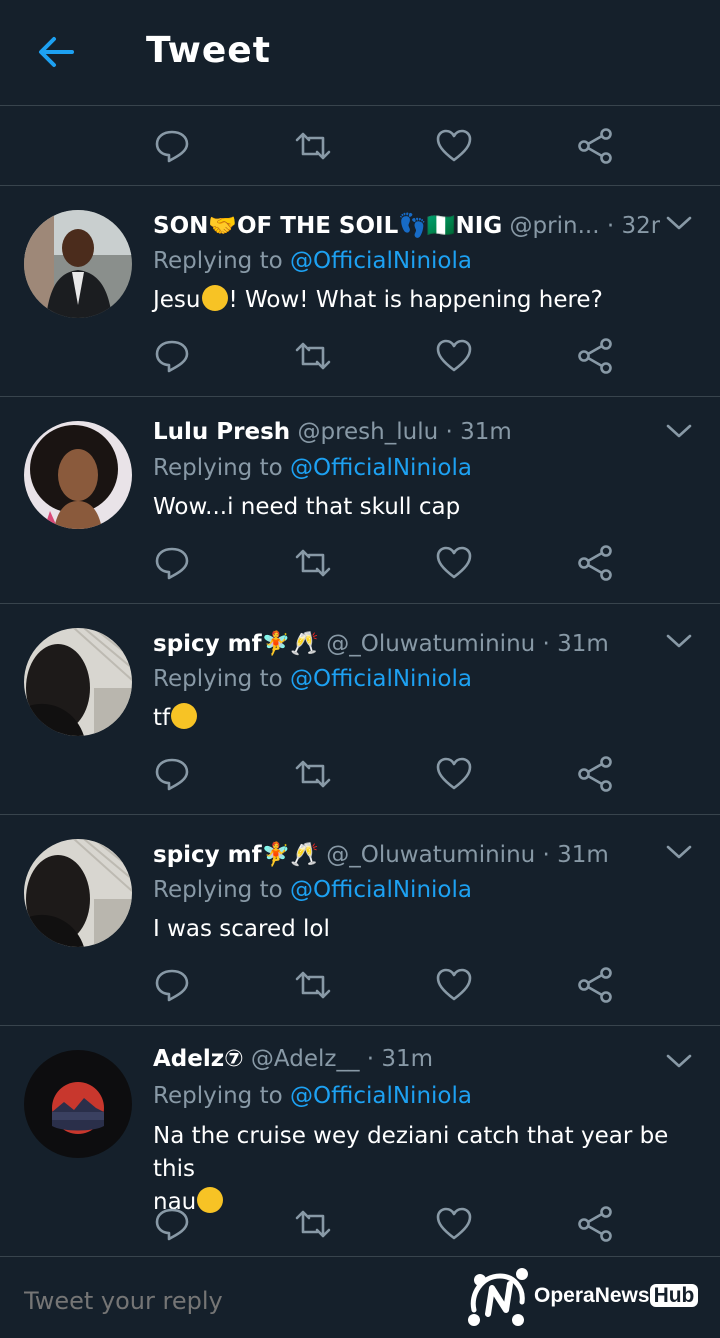 Image resolution: width=720 pixels, height=1338 pixels. Describe the element at coordinates (162, 718) in the screenshot. I see `tweet-text-part: tf` at that location.